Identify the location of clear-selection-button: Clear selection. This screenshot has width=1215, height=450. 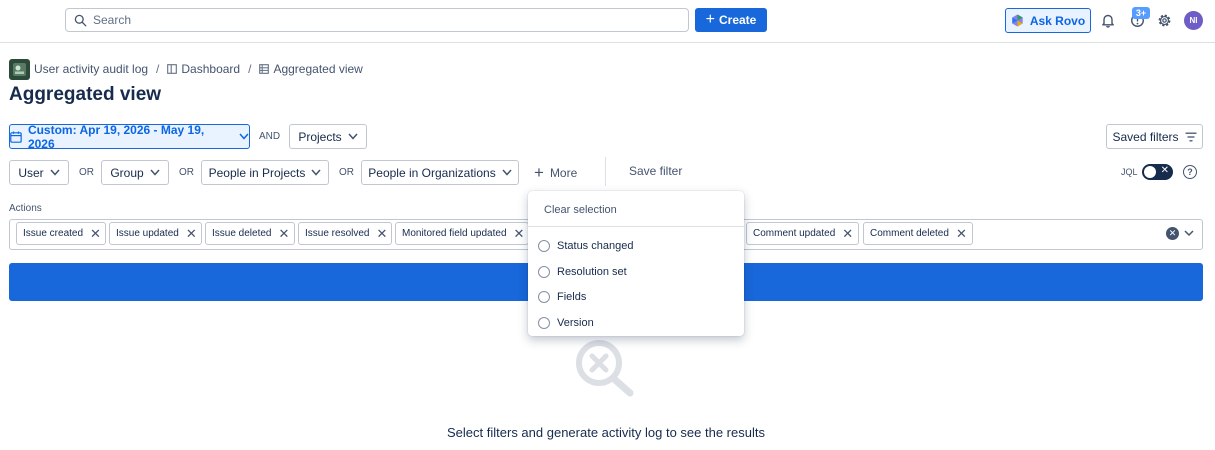
(580, 210).